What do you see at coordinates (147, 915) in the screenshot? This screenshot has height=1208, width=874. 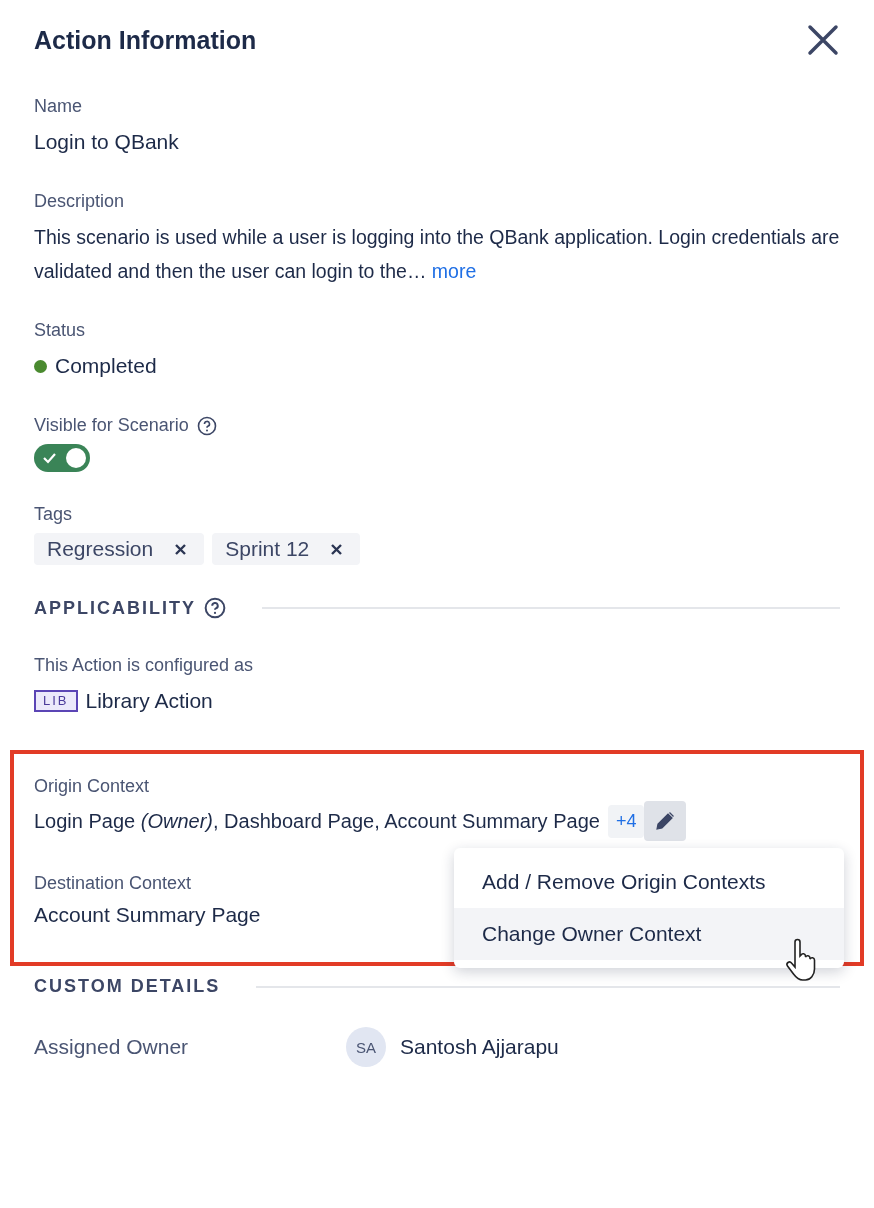 I see `field-value: Account Summary Page` at bounding box center [147, 915].